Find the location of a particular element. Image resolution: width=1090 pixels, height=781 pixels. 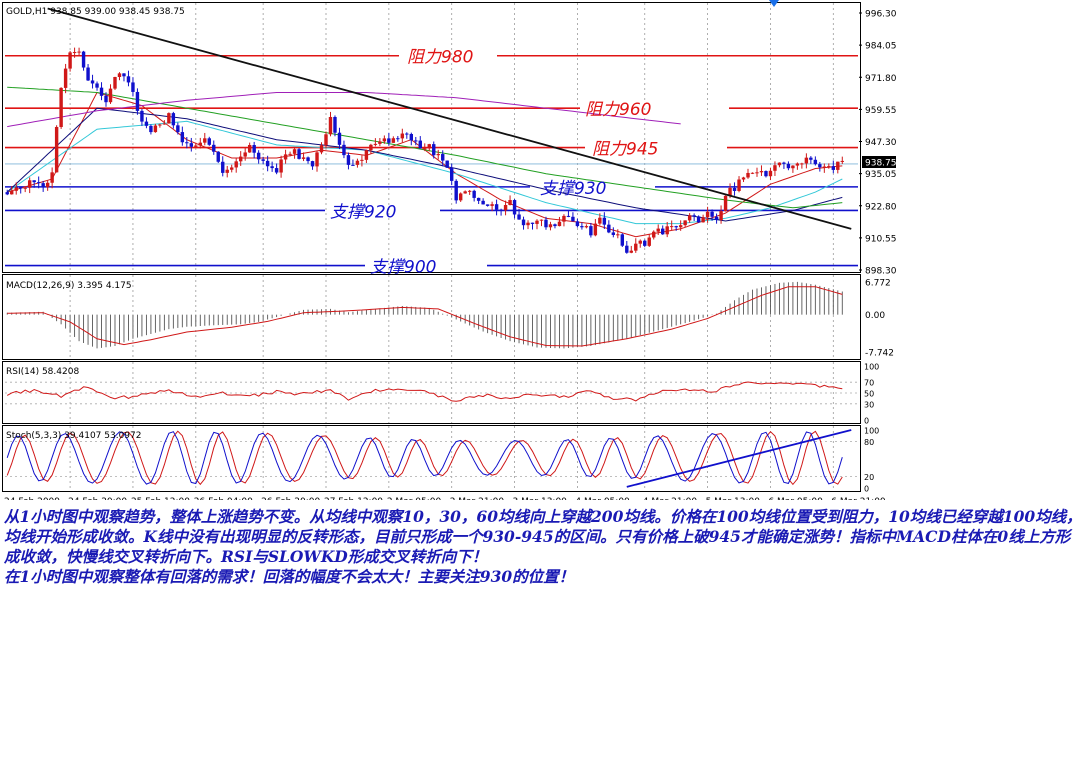

stoch-tick-label: 80 is located at coordinates (869, 442).